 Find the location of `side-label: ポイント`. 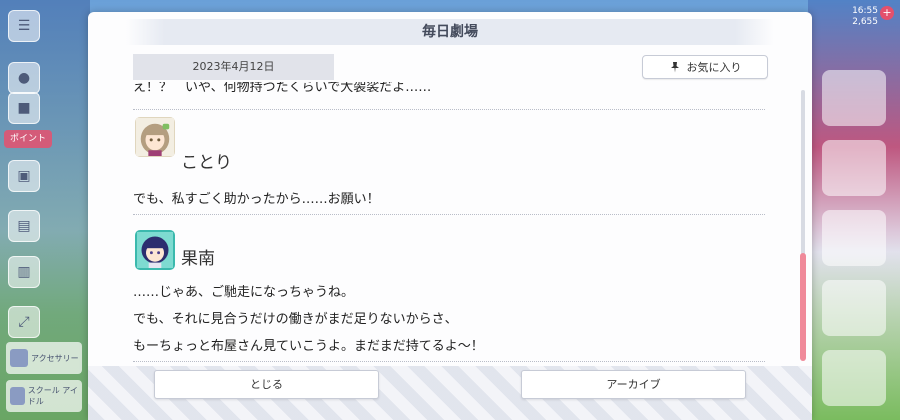

side-label: ポイント is located at coordinates (28, 139).